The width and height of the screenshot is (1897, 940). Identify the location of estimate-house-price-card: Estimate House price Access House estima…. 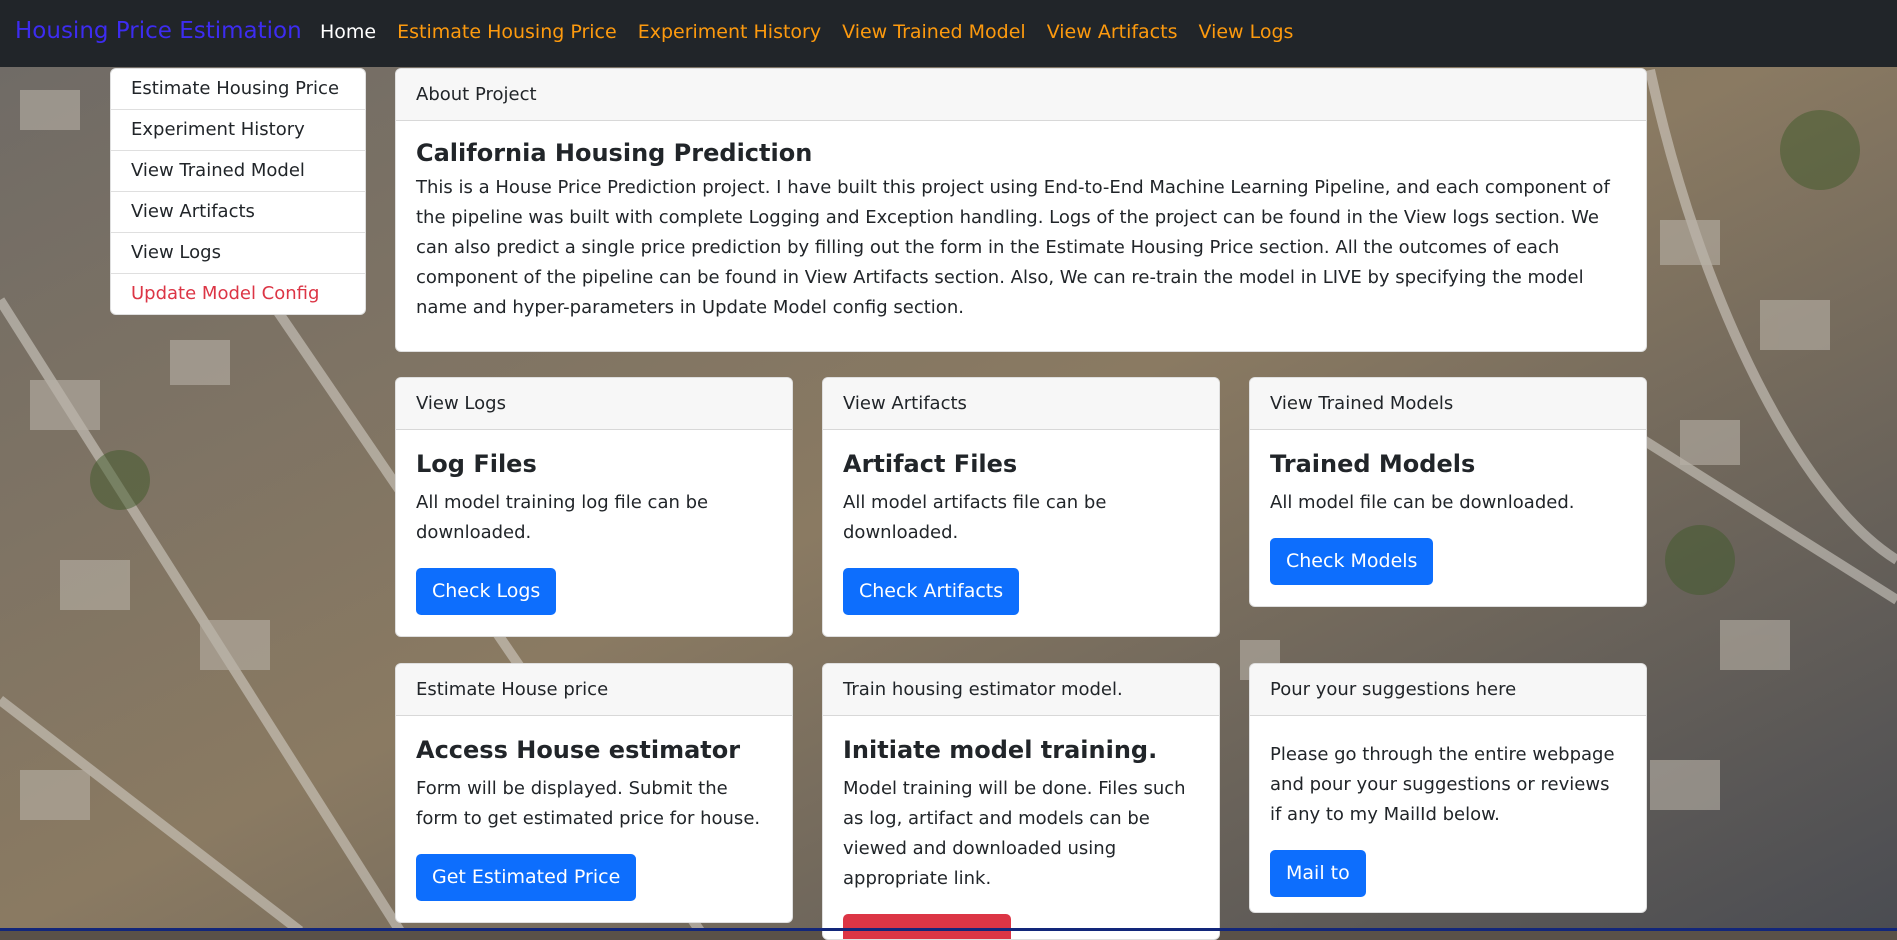
(594, 793).